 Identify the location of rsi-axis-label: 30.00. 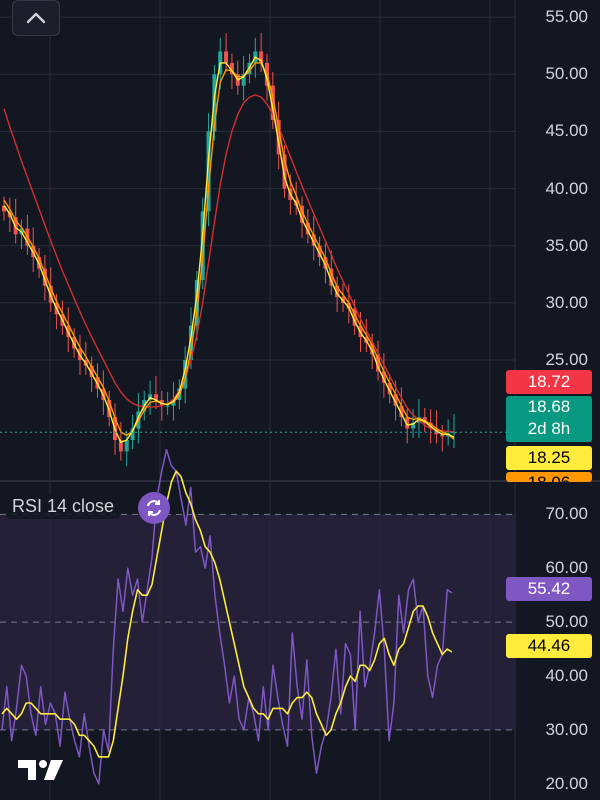
(566, 729).